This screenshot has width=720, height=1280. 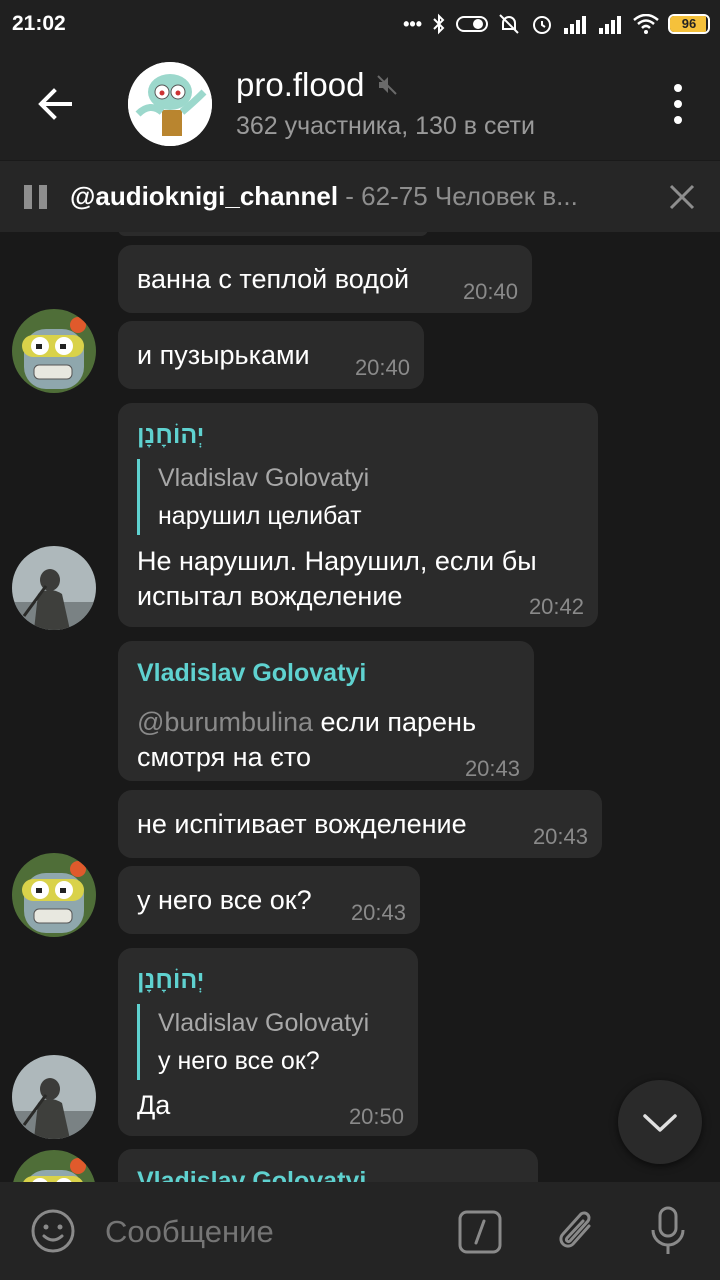 I want to click on message-bubble: не испітивает вожделение 20:43, so click(x=360, y=824).